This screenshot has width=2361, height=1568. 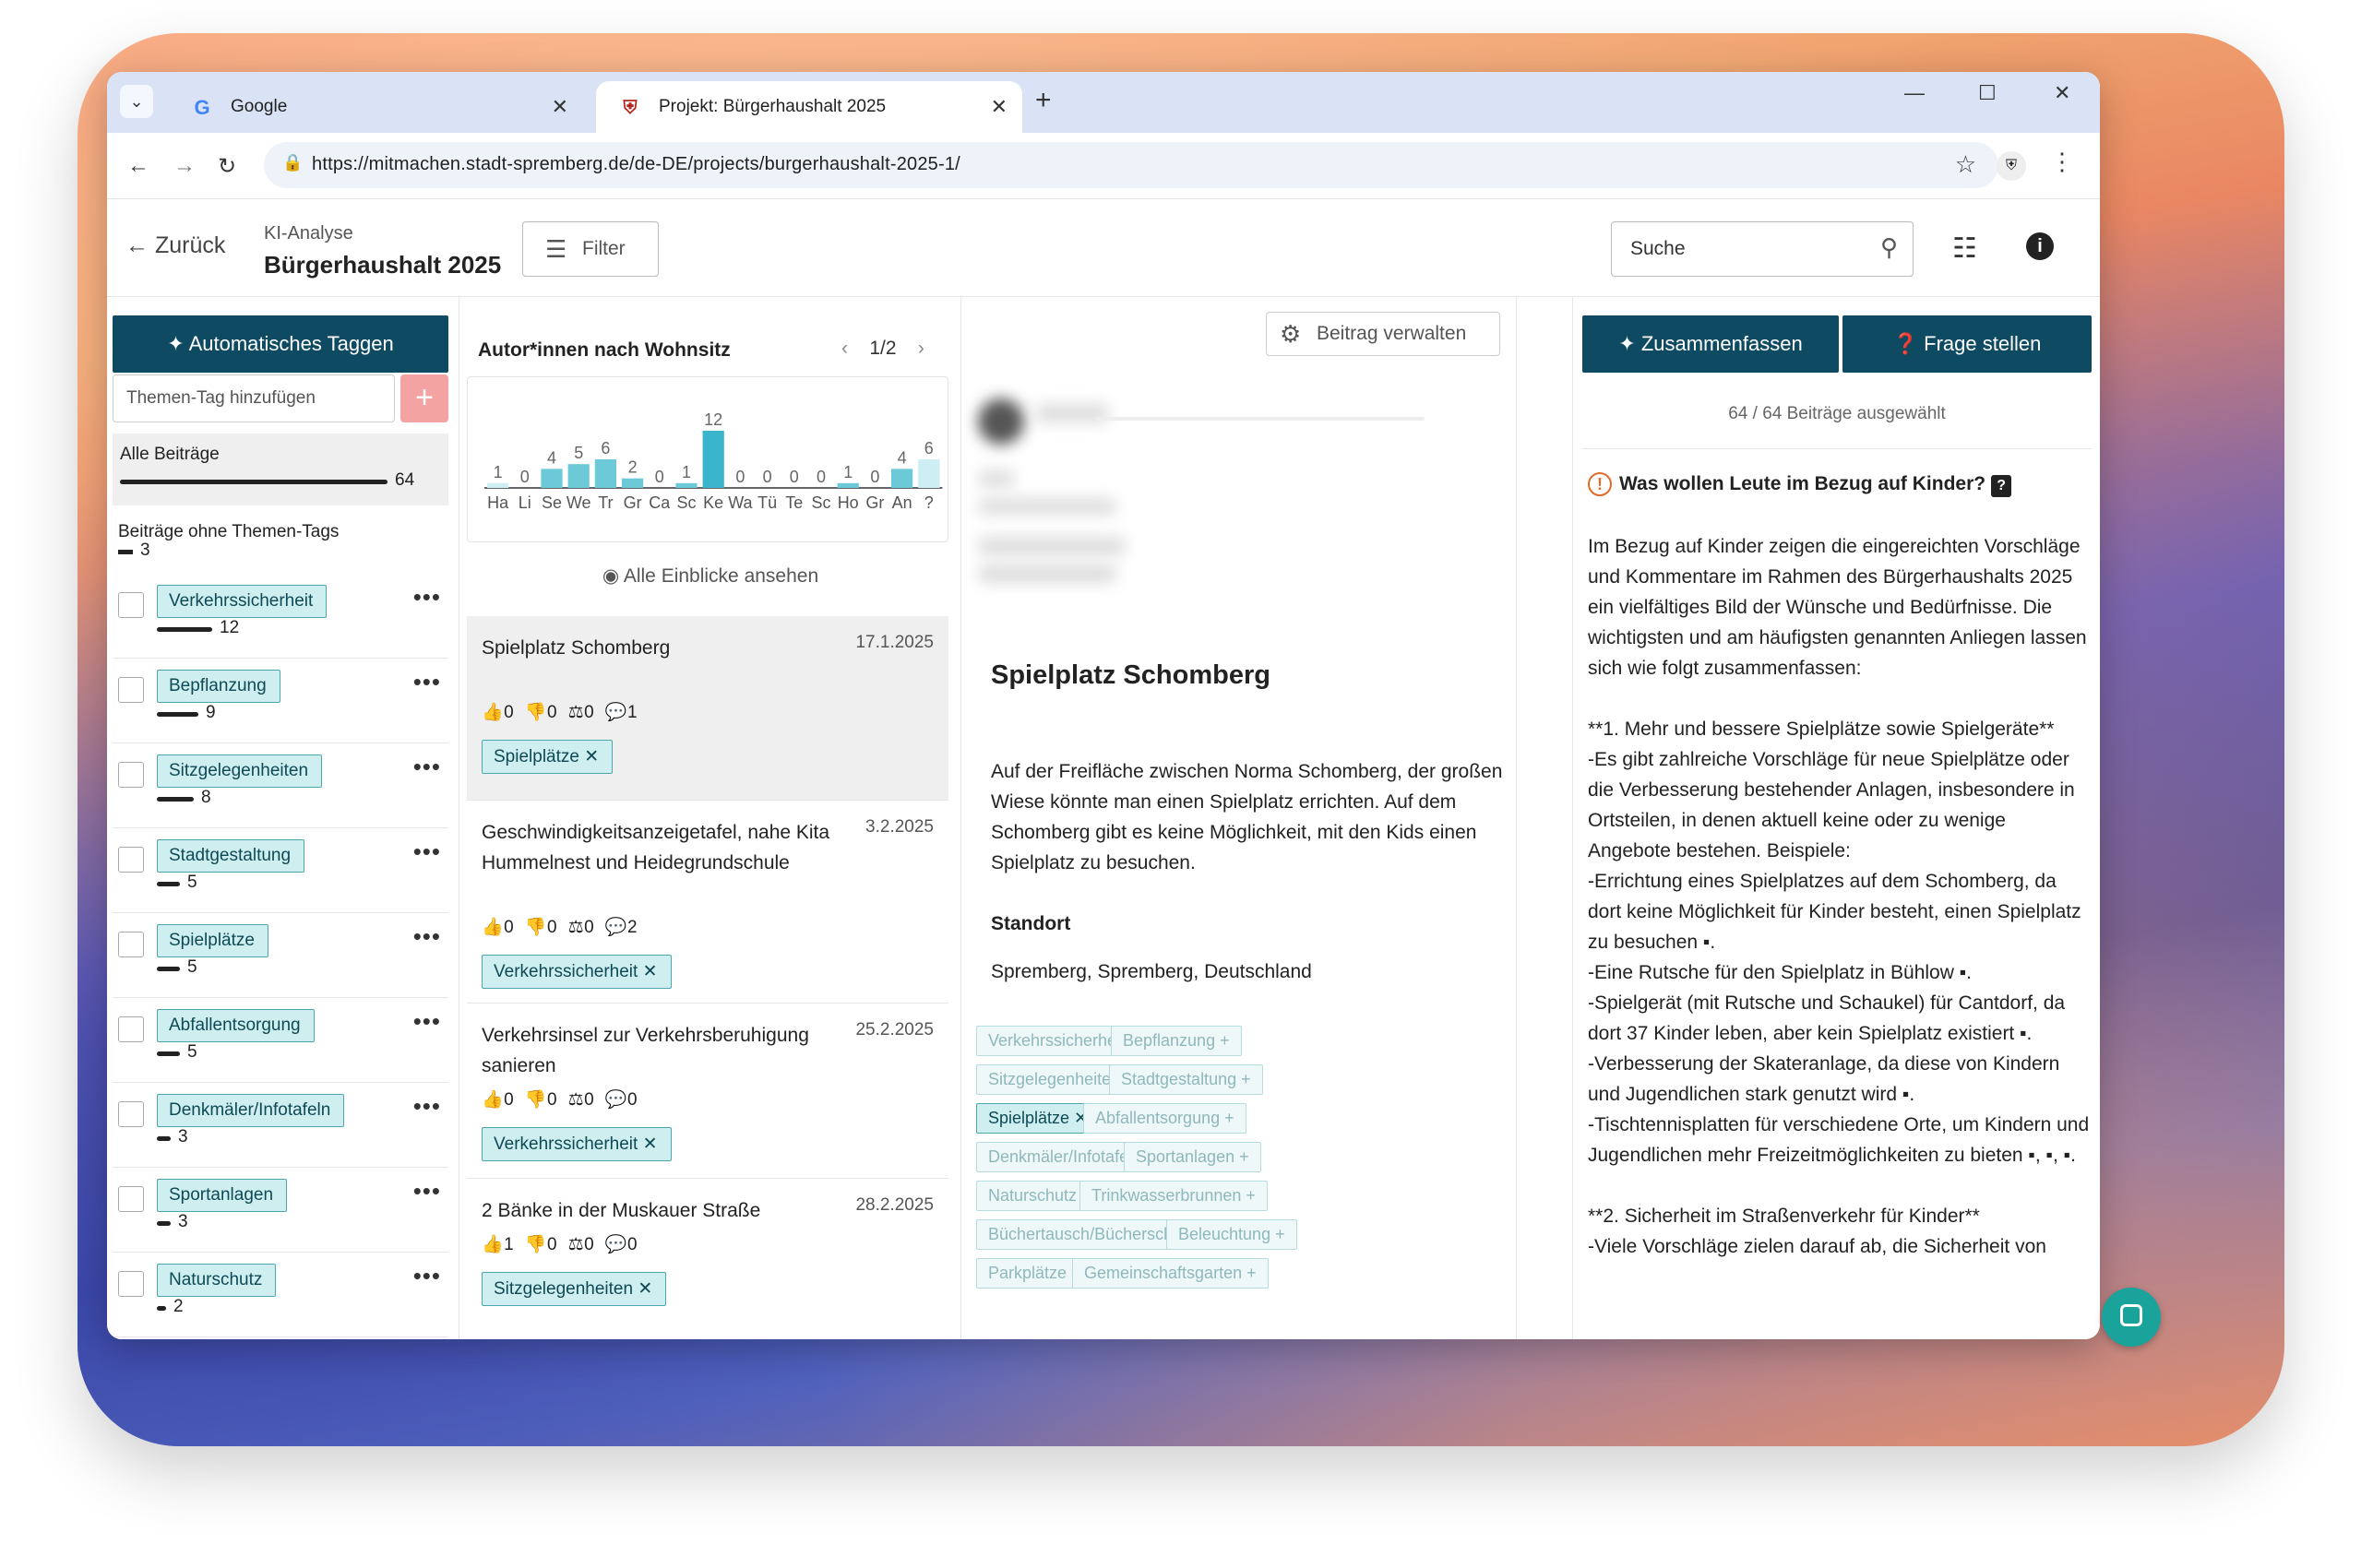 What do you see at coordinates (138, 166) in the screenshot?
I see `back-arrow-icon: ←` at bounding box center [138, 166].